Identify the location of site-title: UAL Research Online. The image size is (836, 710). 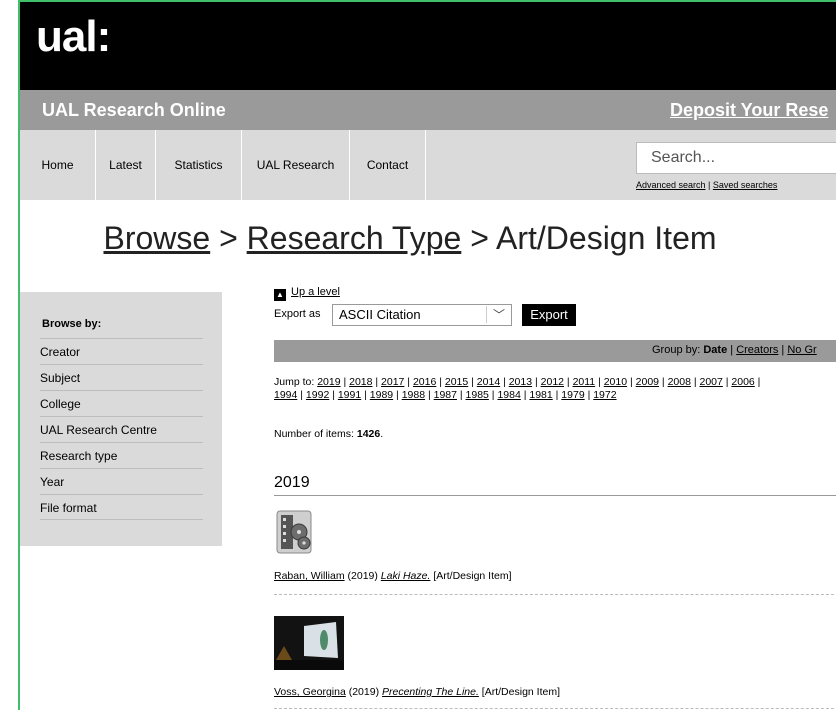
(134, 110).